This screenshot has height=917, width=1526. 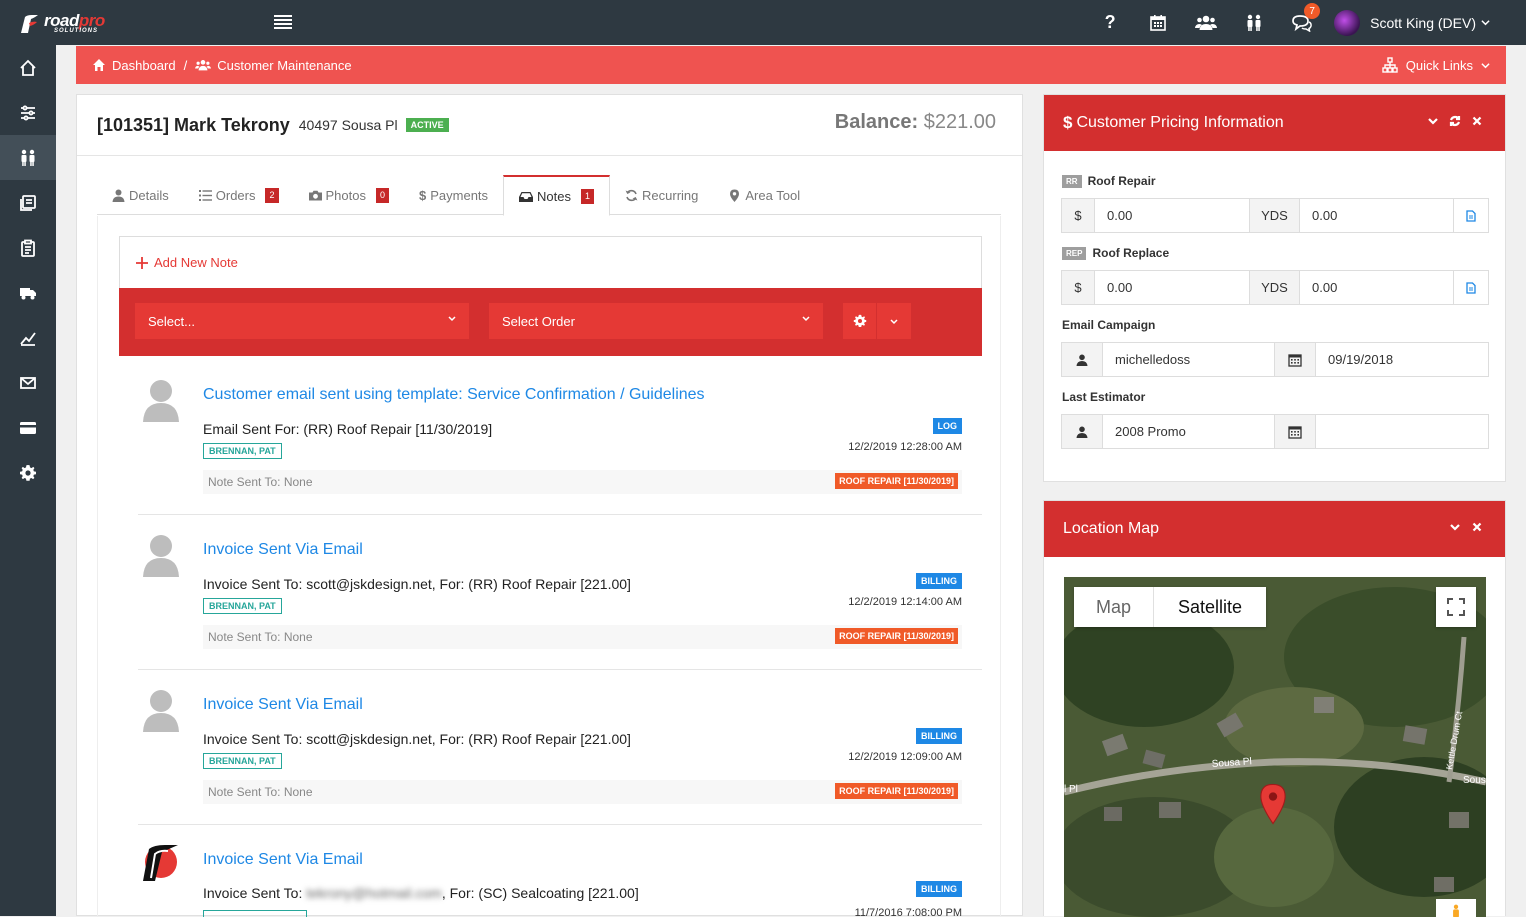 I want to click on add-note-button: Add New Note, so click(x=550, y=262).